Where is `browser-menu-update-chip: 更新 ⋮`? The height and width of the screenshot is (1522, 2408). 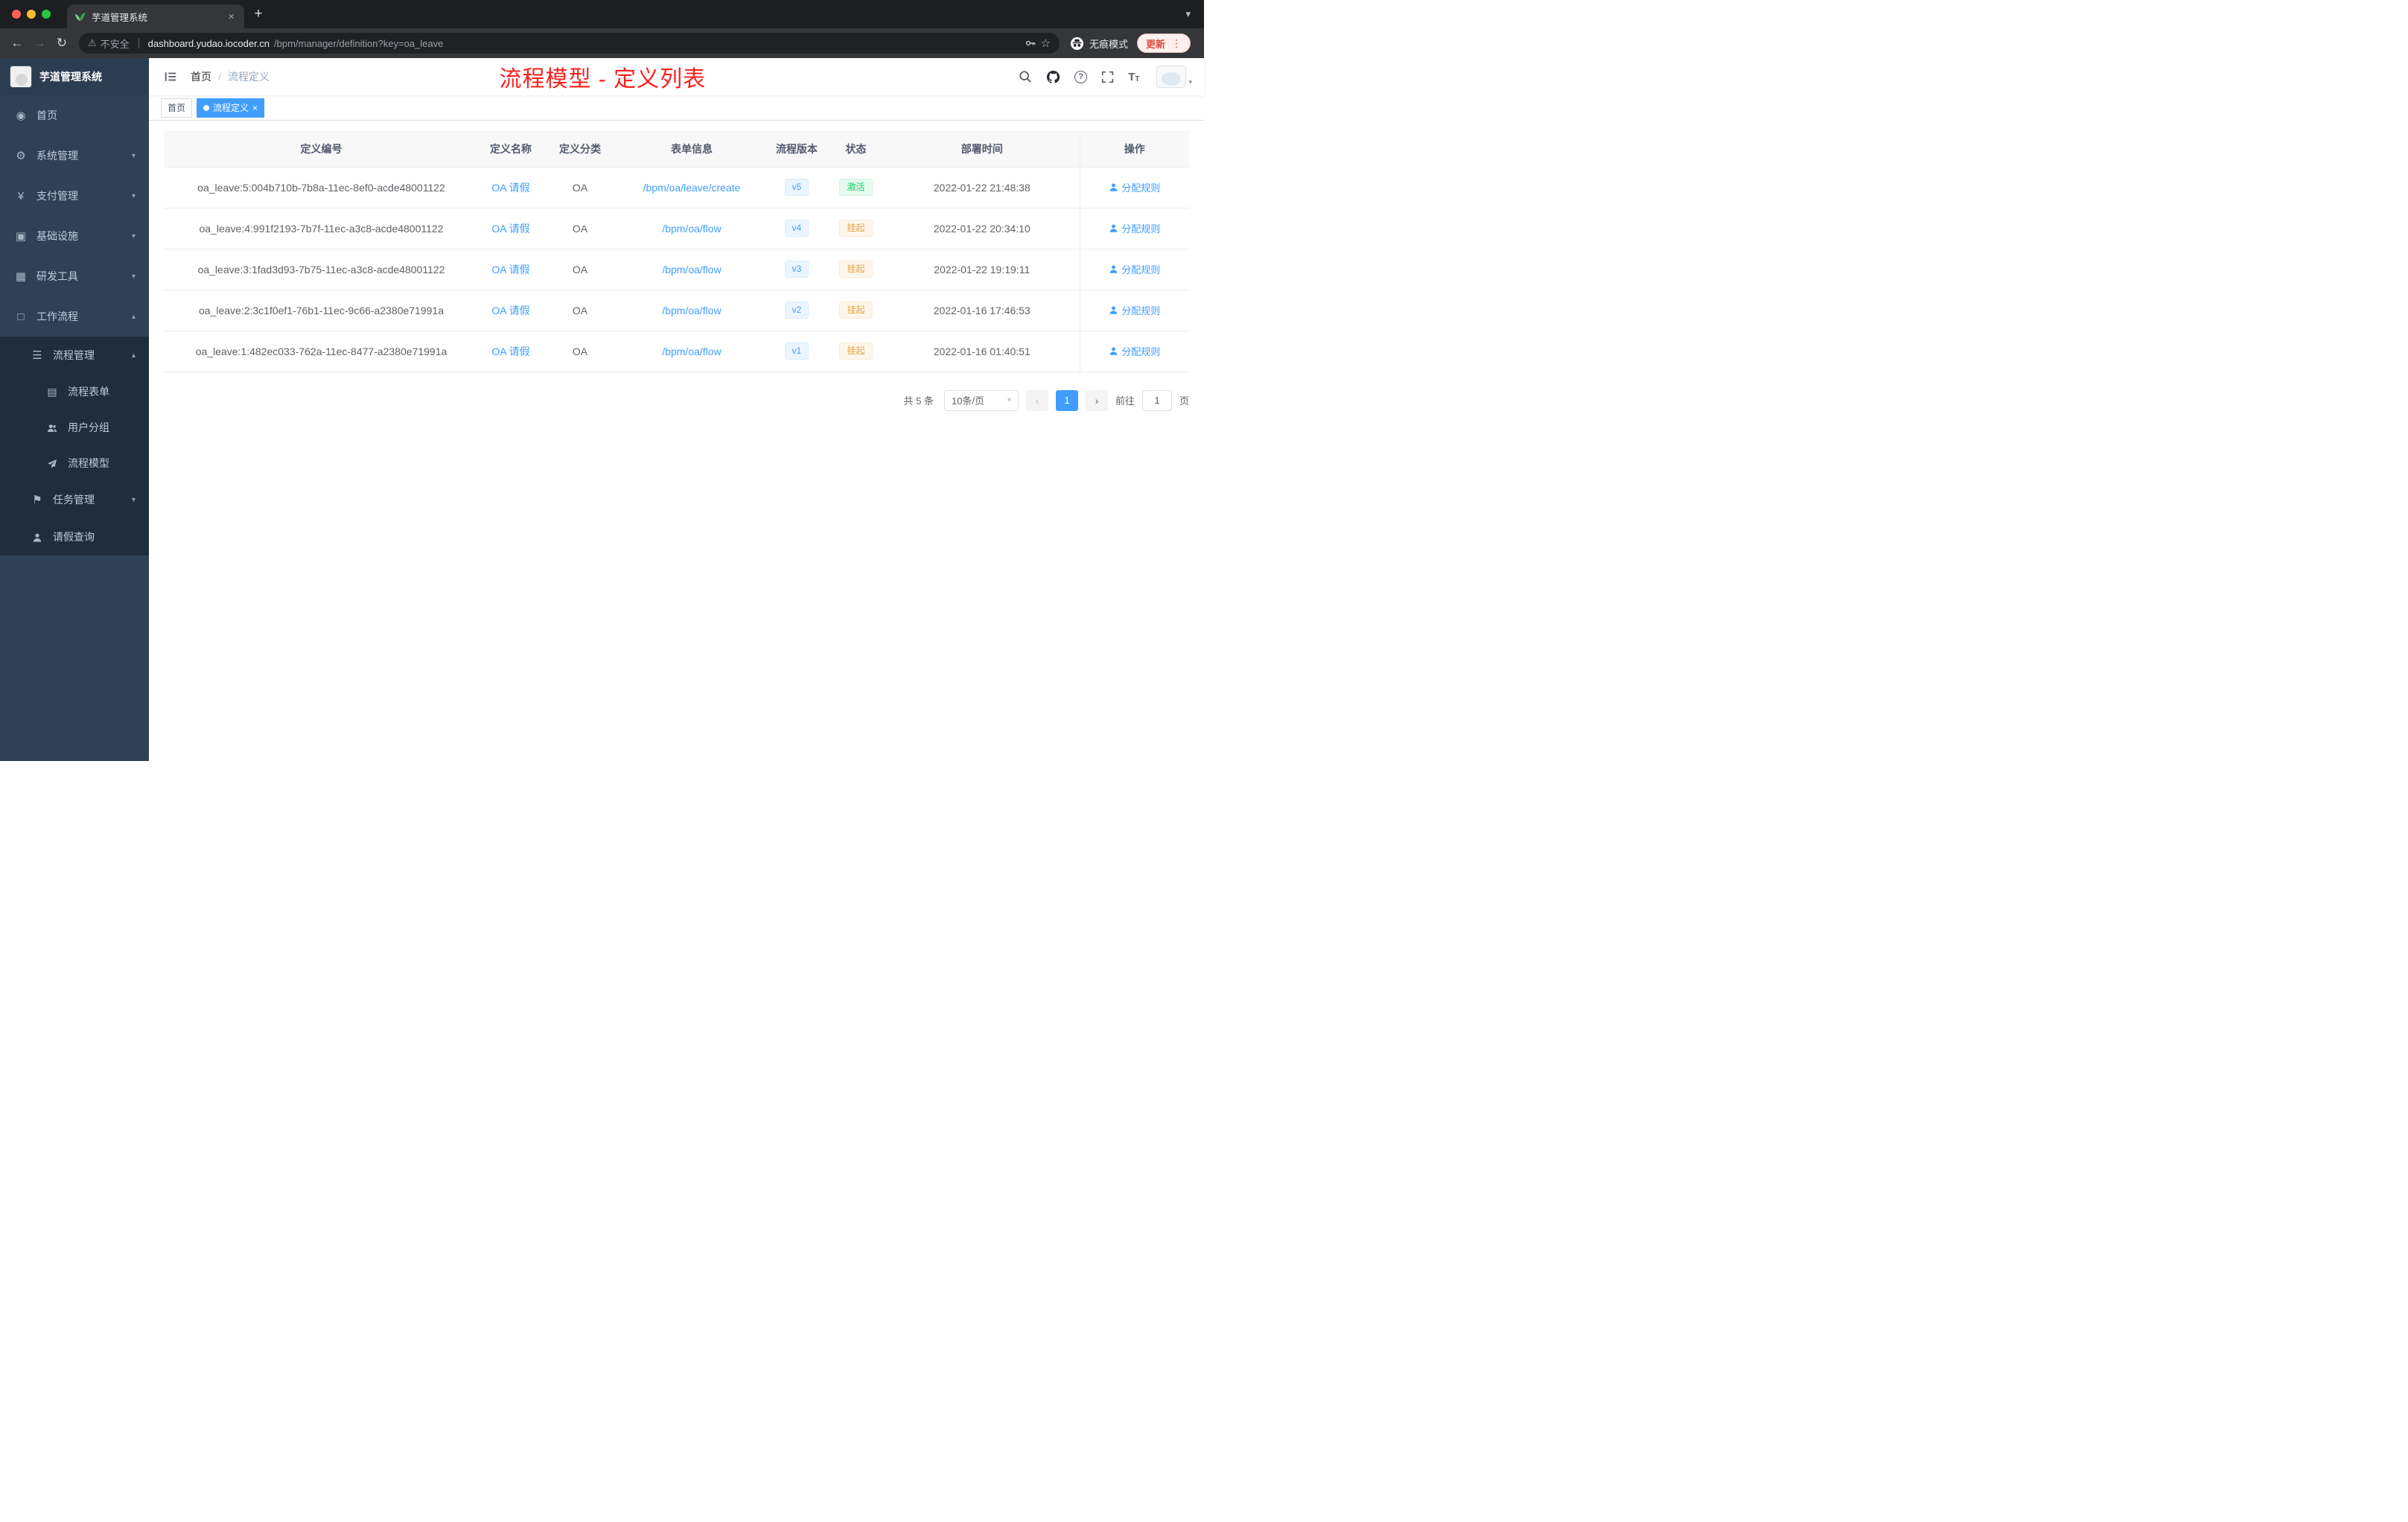
browser-menu-update-chip: 更新 ⋮ is located at coordinates (1163, 43).